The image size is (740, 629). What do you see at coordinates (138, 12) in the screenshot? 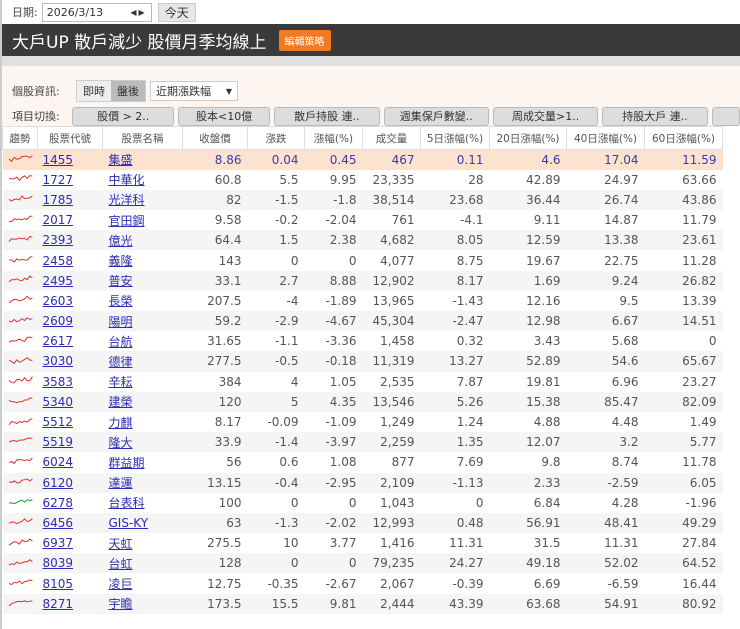
I see `date-stepper-icon: ◀▶` at bounding box center [138, 12].